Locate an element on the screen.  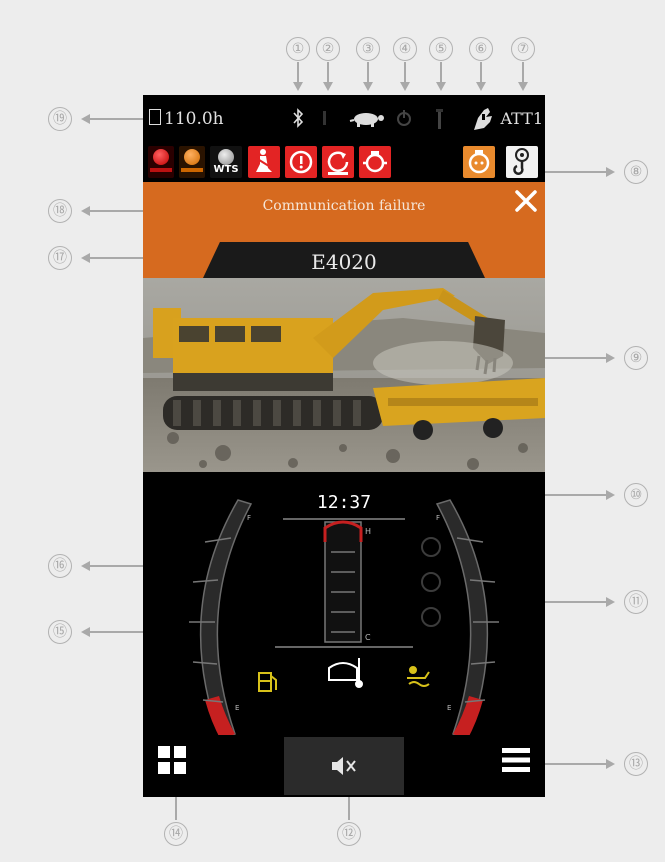
leader-9-arrow is located at coordinates (610, 358).